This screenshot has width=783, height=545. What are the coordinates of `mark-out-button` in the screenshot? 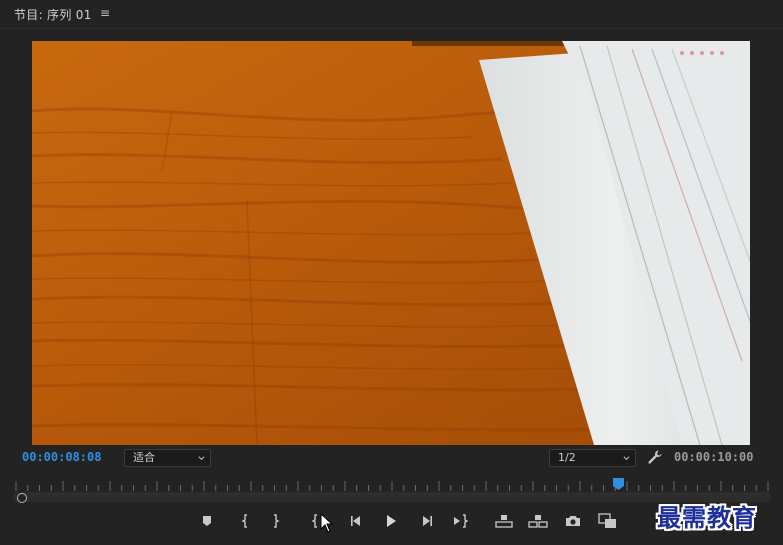 It's located at (276, 521).